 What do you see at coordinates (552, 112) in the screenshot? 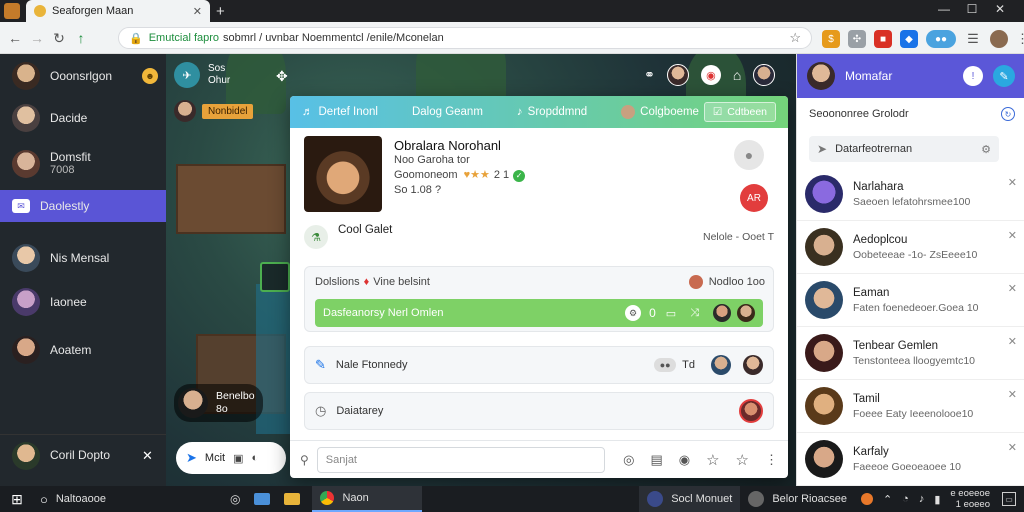
I see `tab-2: ♪ Sropddmnd` at bounding box center [552, 112].